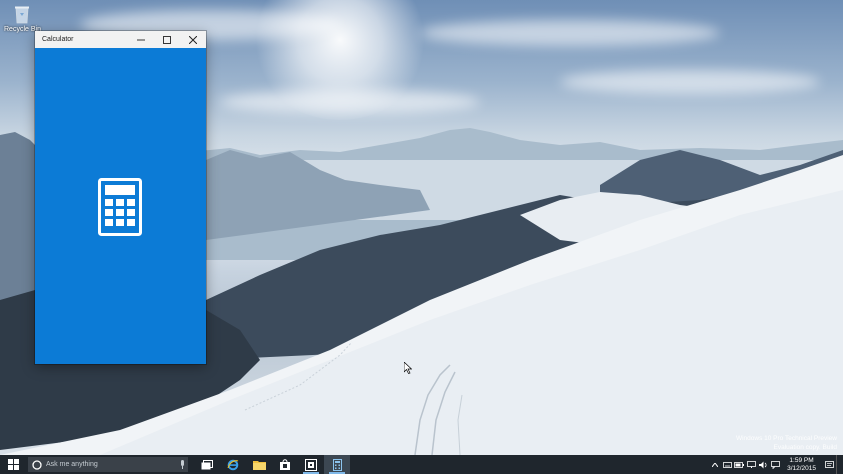  I want to click on minimize-icon, so click(141, 39).